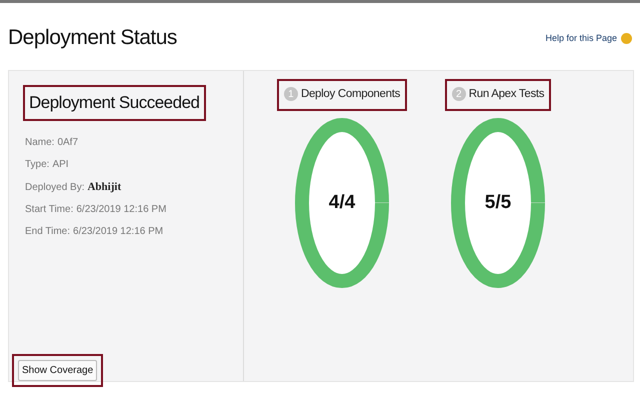  I want to click on help-link: Help for this Page, so click(588, 38).